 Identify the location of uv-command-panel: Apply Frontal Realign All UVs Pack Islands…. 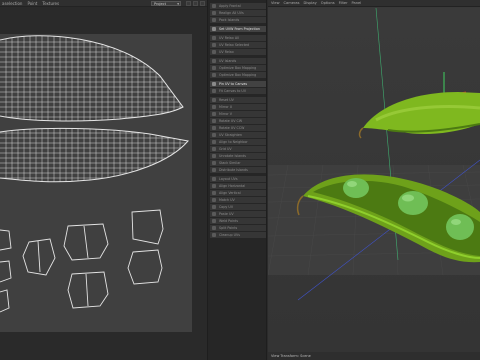
(237, 180).